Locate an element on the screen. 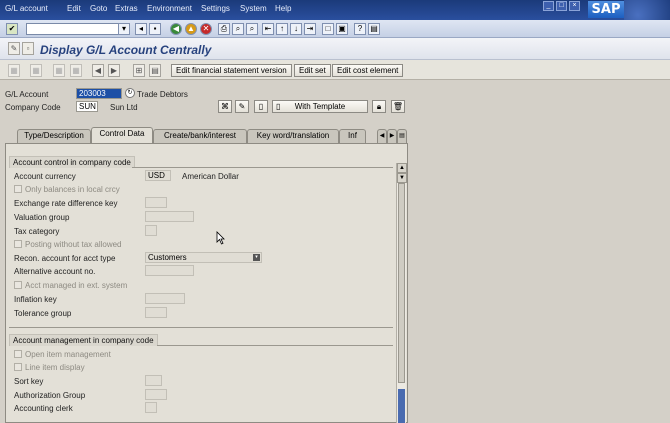  menu-system: System is located at coordinates (253, 8).